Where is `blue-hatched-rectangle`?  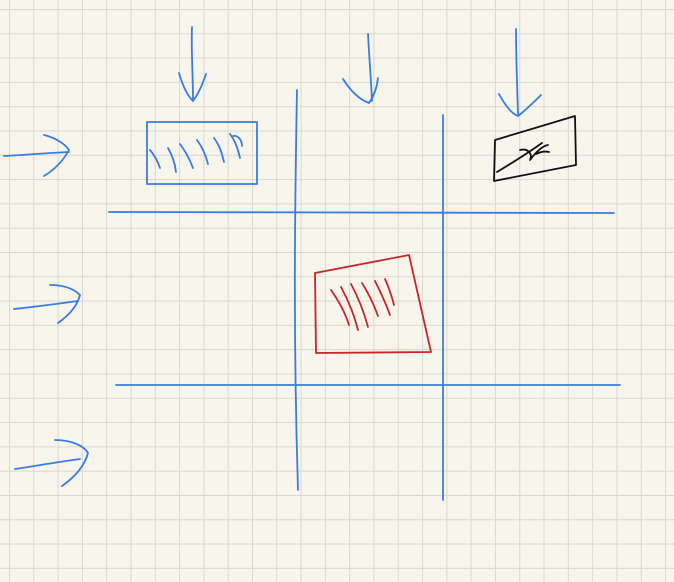
blue-hatched-rectangle is located at coordinates (202, 153).